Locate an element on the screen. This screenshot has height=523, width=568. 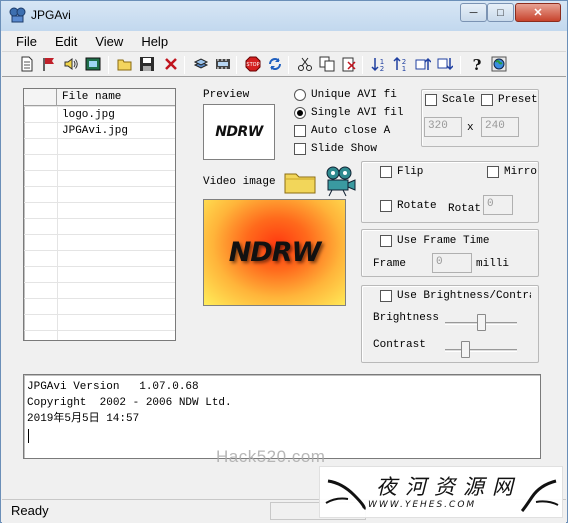
sort-asc-icon: 12 is located at coordinates (379, 64).